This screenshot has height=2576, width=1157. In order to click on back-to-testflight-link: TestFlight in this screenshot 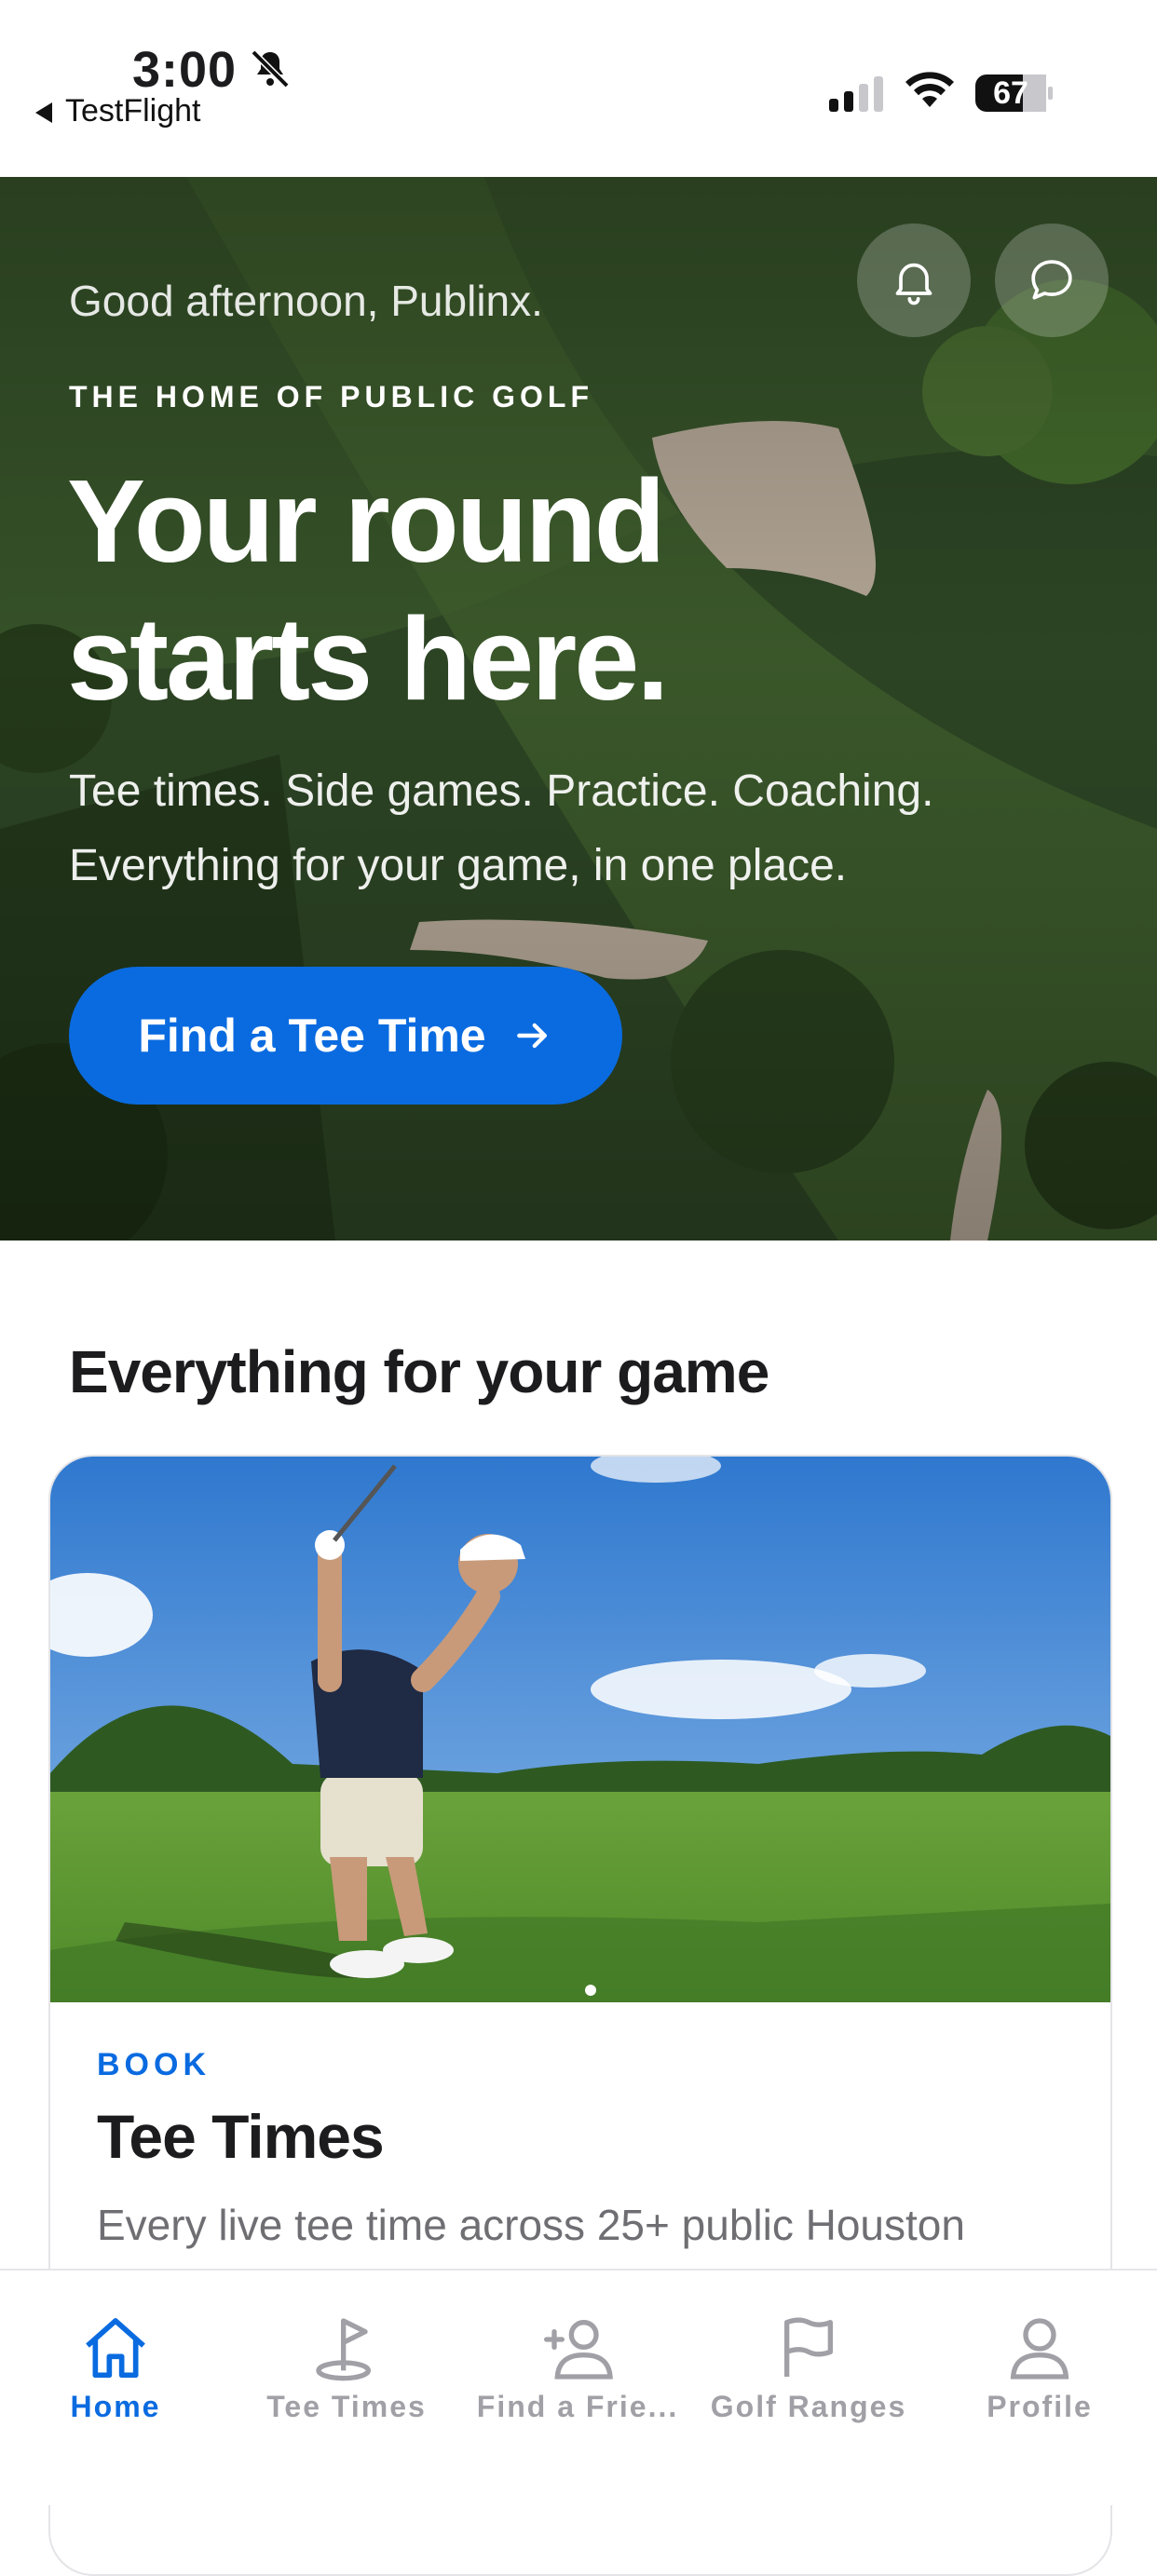, I will do `click(118, 111)`.